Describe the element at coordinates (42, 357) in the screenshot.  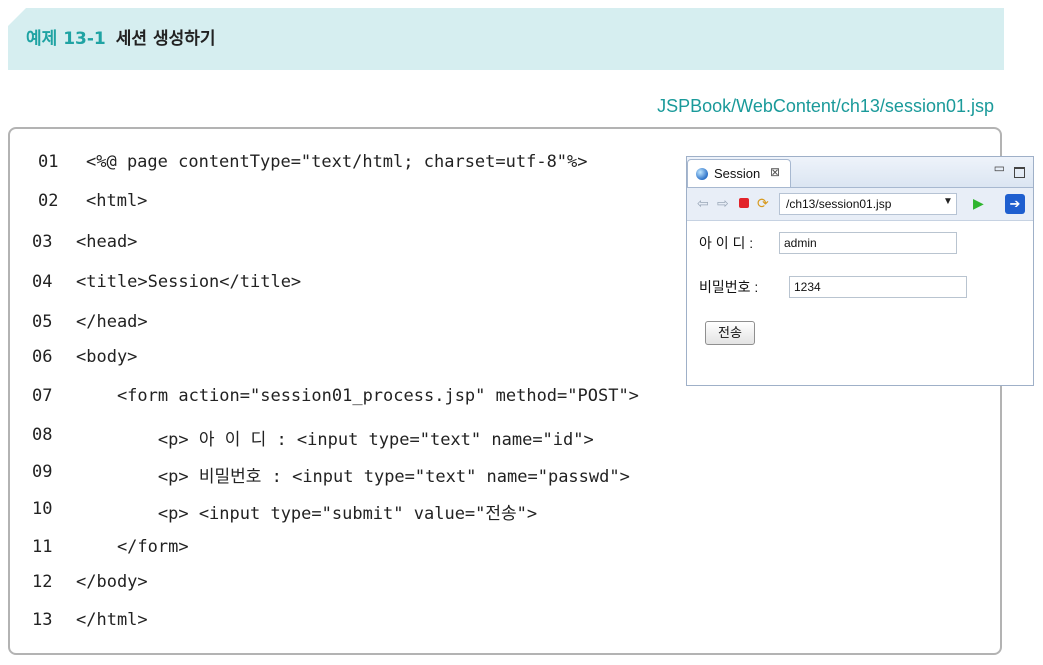
I see `line-number: 06` at that location.